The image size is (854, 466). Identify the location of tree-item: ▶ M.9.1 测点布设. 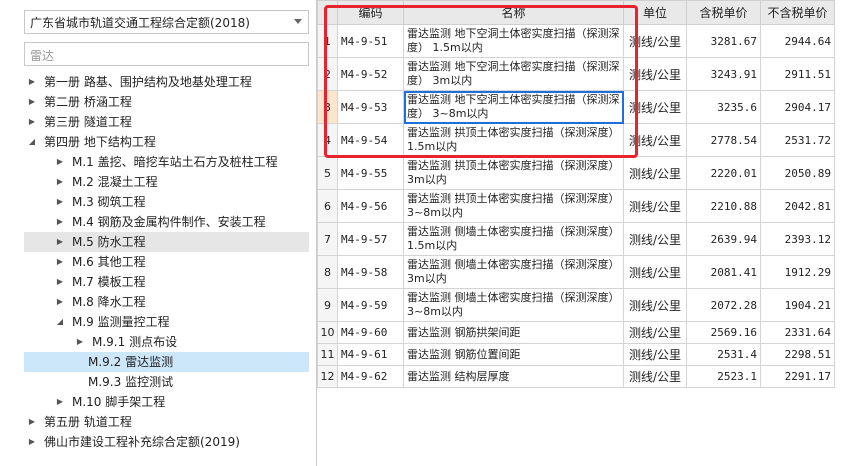
(166, 342).